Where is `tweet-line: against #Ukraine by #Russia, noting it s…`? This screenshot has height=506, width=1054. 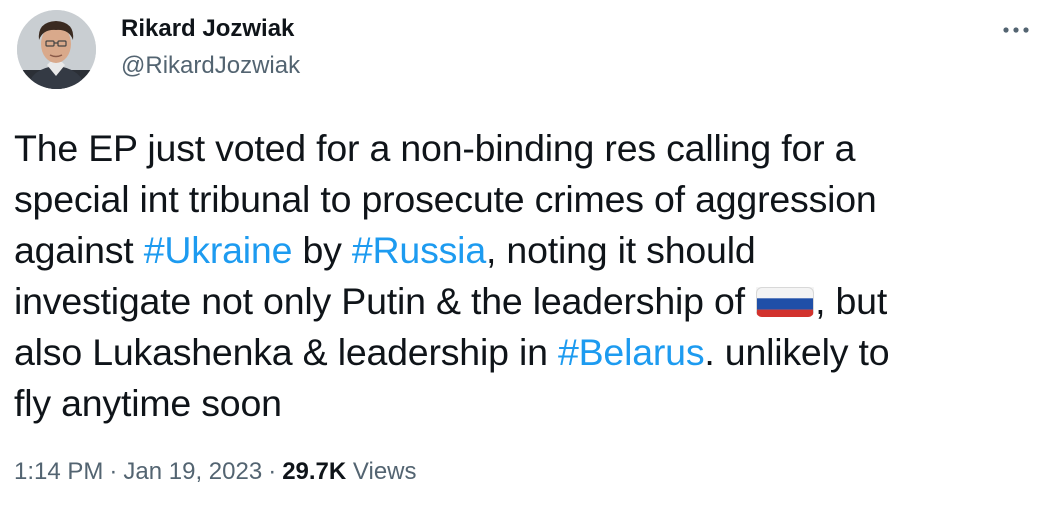
tweet-line: against #Ukraine by #Russia, noting it s… is located at coordinates (529, 250).